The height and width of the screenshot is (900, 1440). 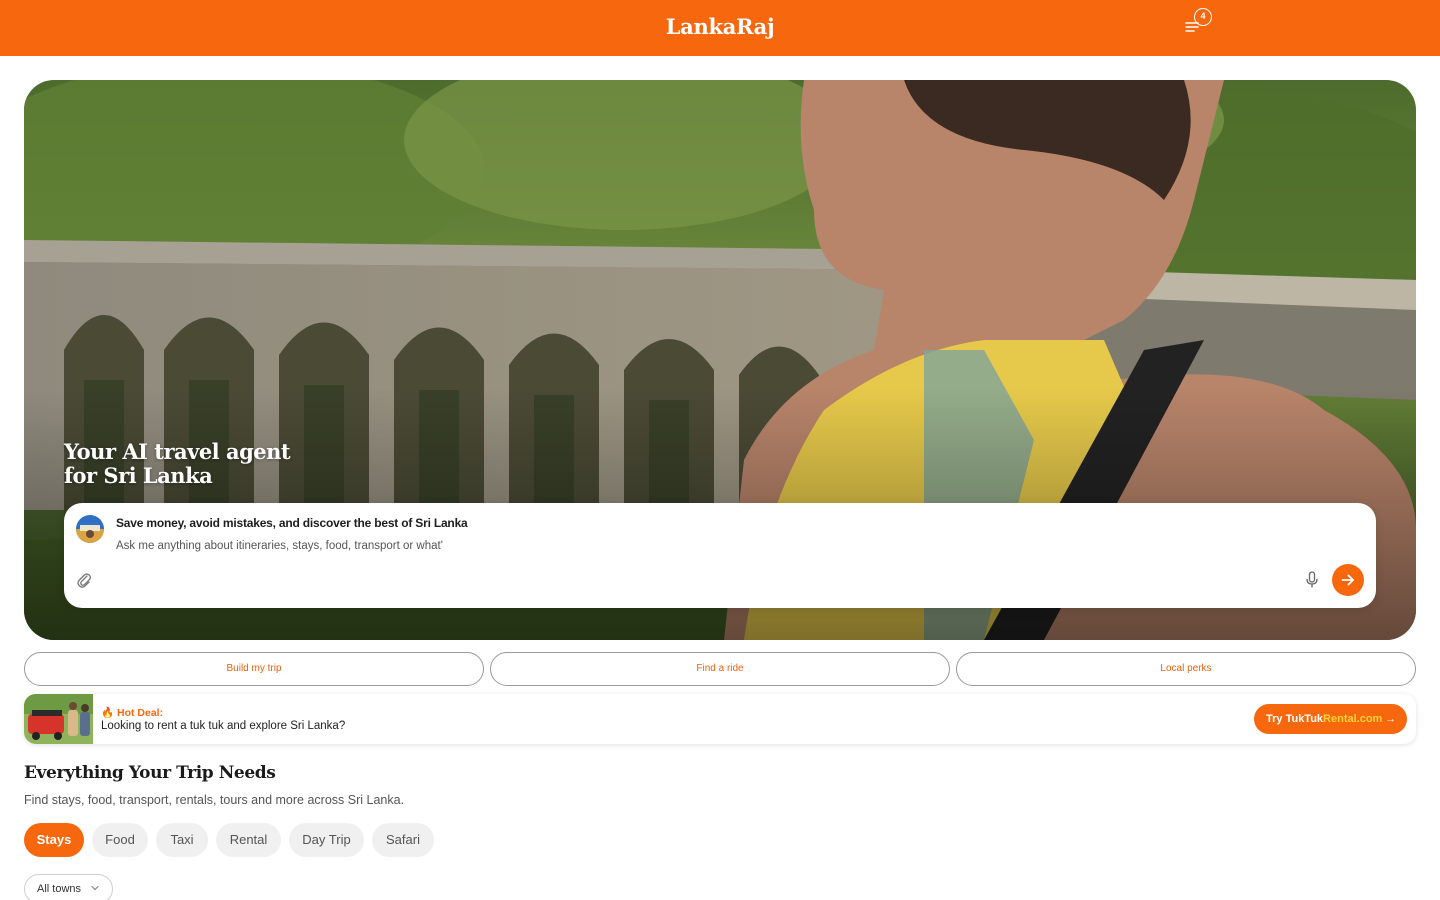 I want to click on category-tab-day-trip: Day Trip, so click(x=326, y=840).